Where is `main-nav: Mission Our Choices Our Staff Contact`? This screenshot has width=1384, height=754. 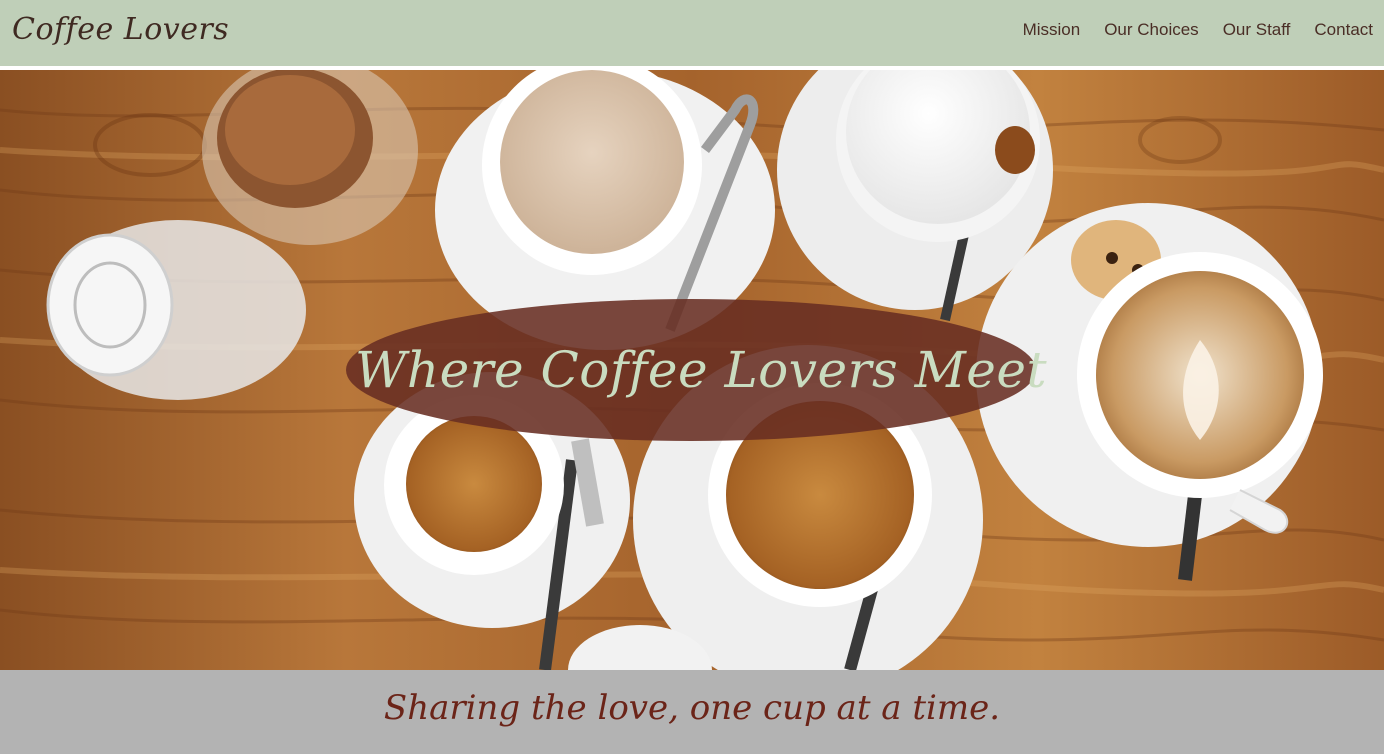 main-nav: Mission Our Choices Our Staff Contact is located at coordinates (1198, 30).